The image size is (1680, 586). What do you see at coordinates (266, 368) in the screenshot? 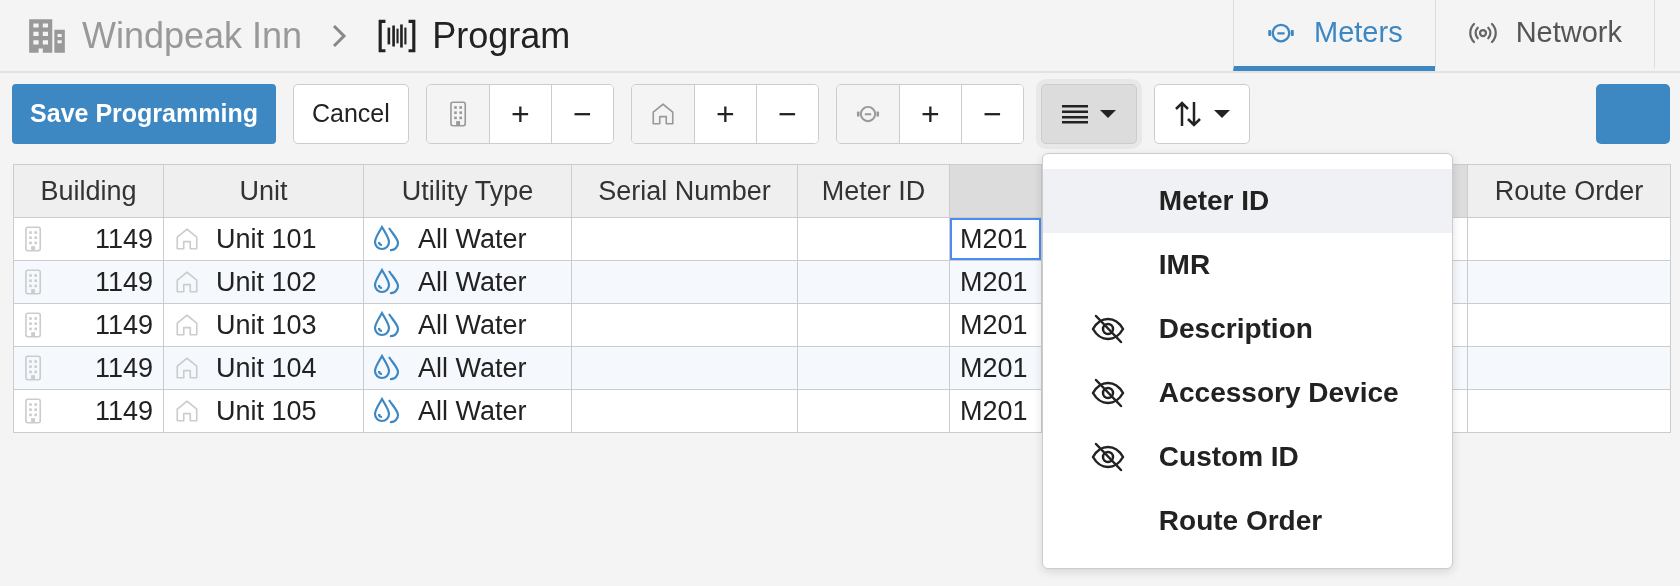
I see `table-cell-text: Unit 104` at bounding box center [266, 368].